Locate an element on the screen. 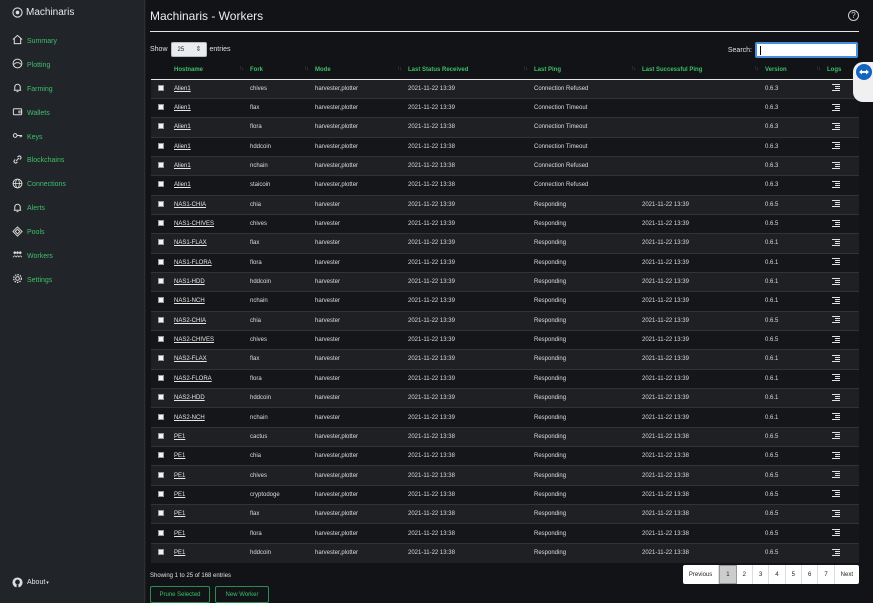 Image resolution: width=873 pixels, height=603 pixels. hostname-link: NAS2-FLAX is located at coordinates (190, 359).